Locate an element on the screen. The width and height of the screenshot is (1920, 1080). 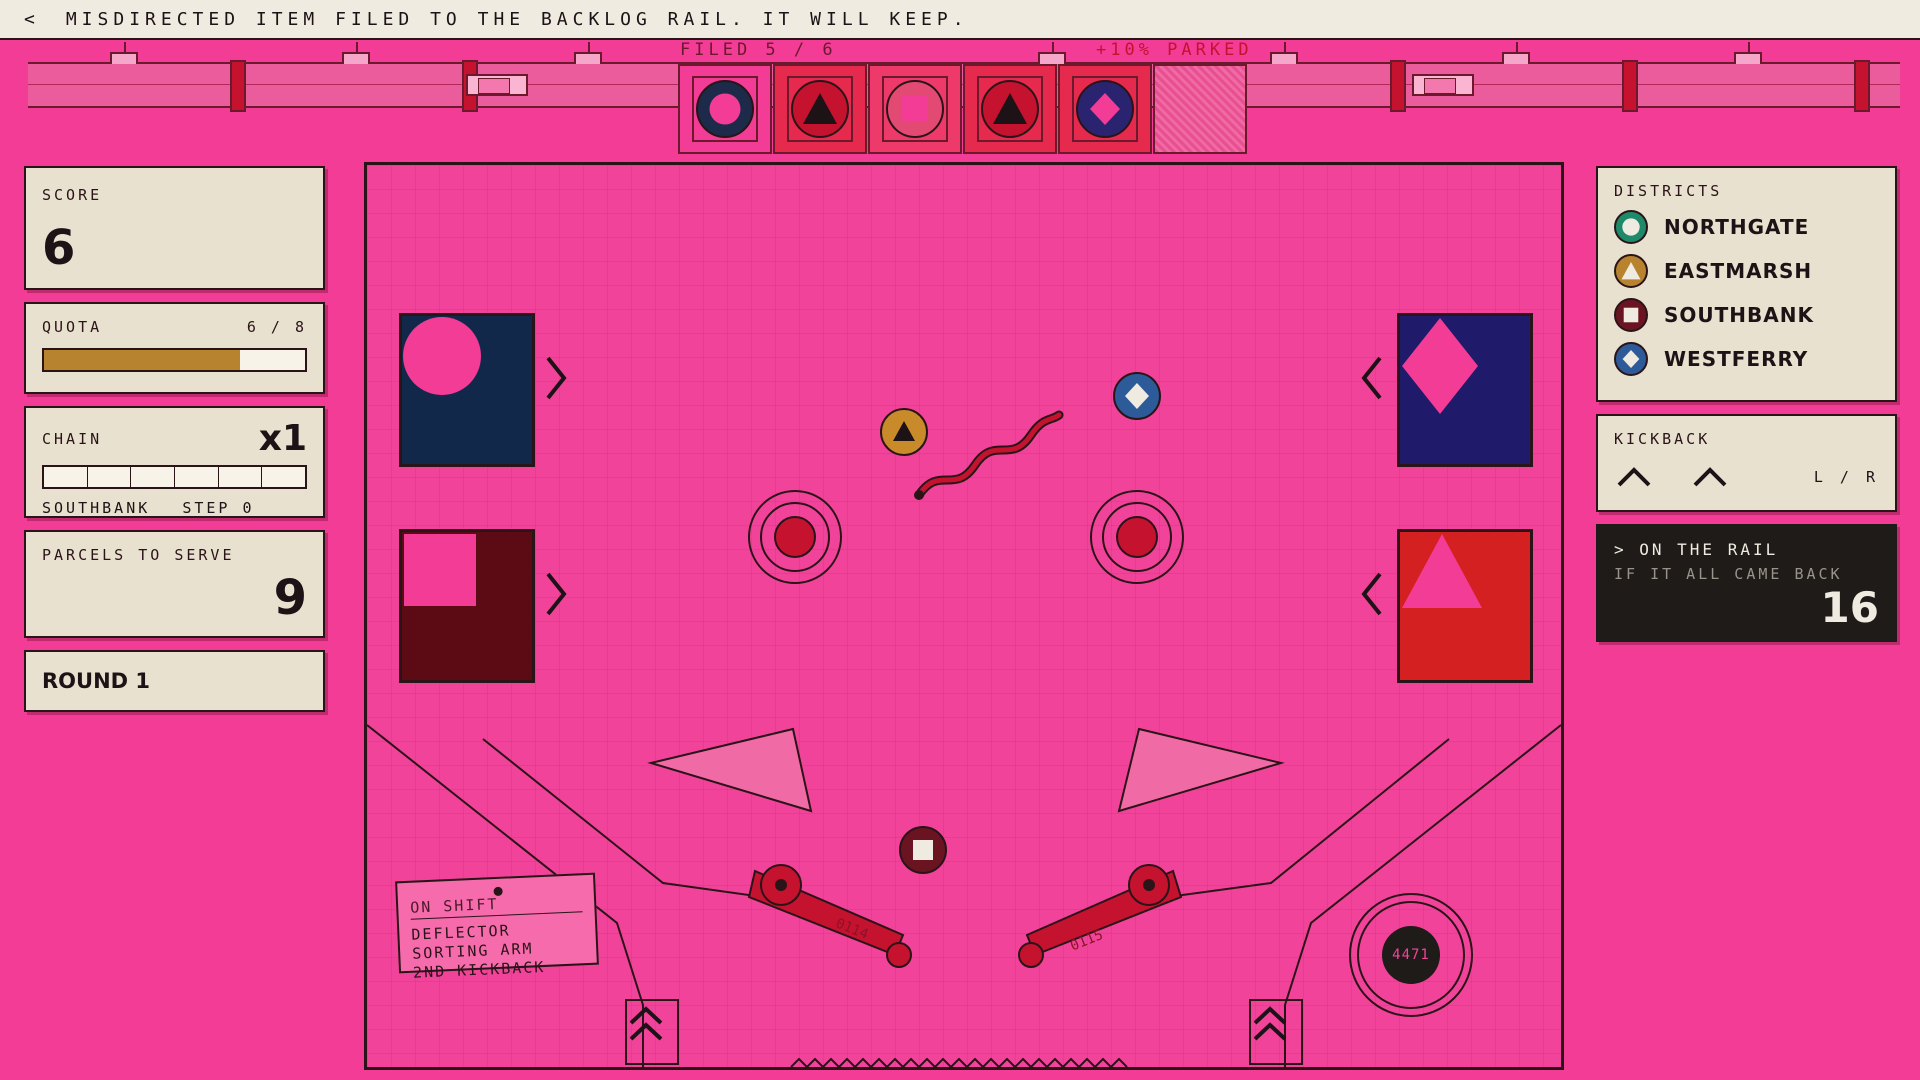
left-kickback-launcher is located at coordinates (652, 1032).